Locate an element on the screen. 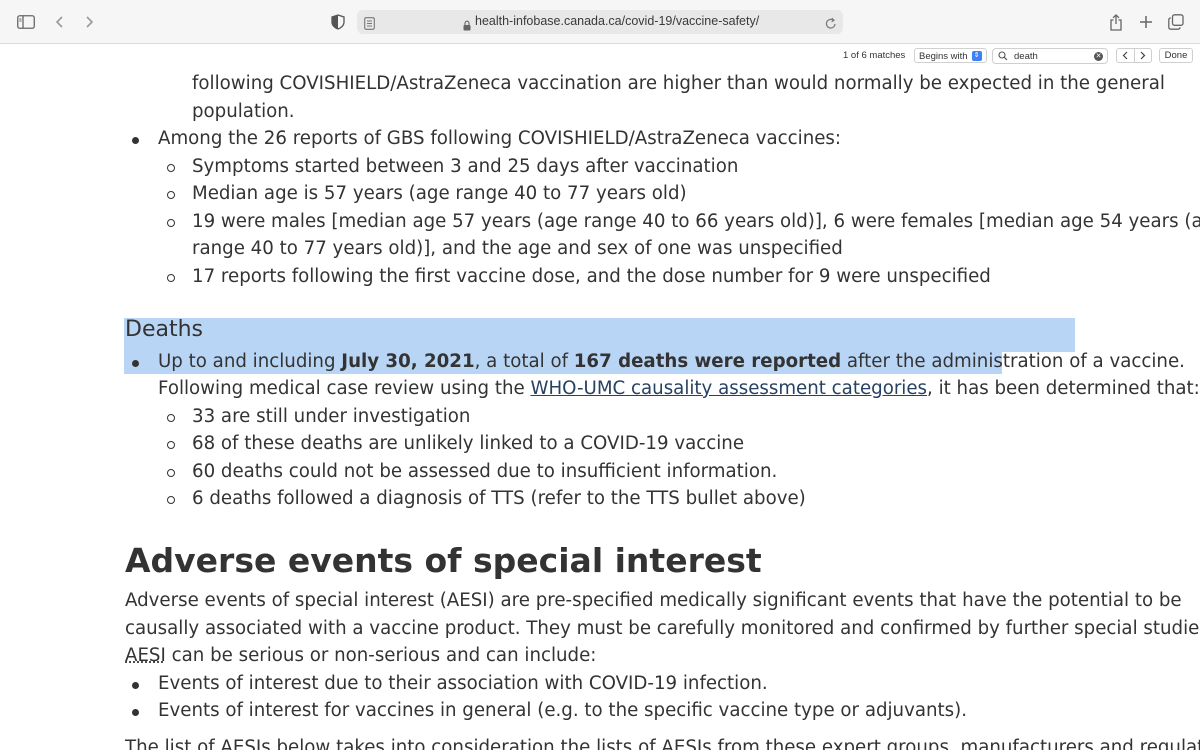 This screenshot has height=750, width=1200. deaths-heading: Deaths is located at coordinates (164, 329).